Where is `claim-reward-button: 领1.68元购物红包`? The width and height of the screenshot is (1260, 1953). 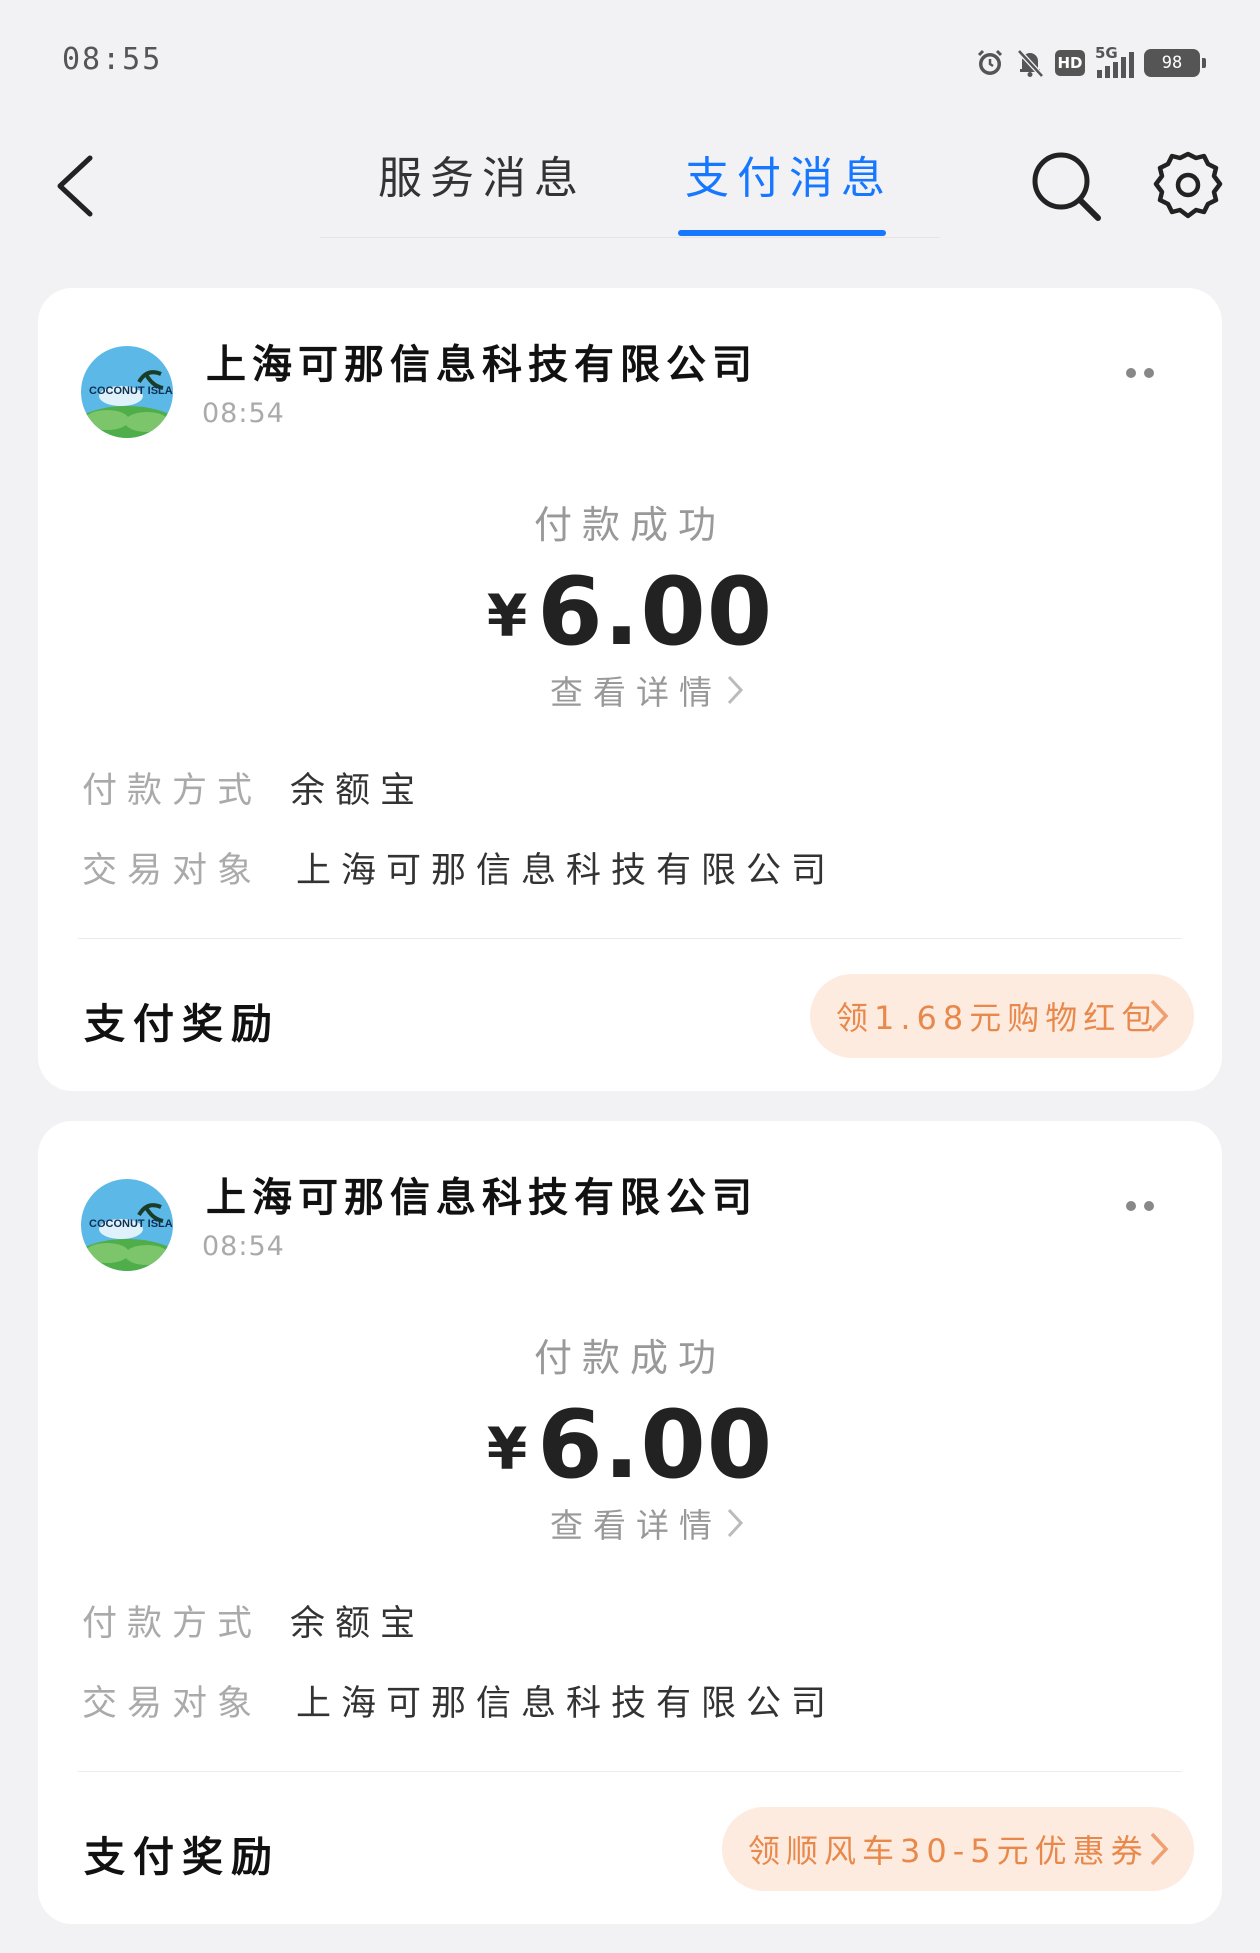 claim-reward-button: 领1.68元购物红包 is located at coordinates (1002, 1016).